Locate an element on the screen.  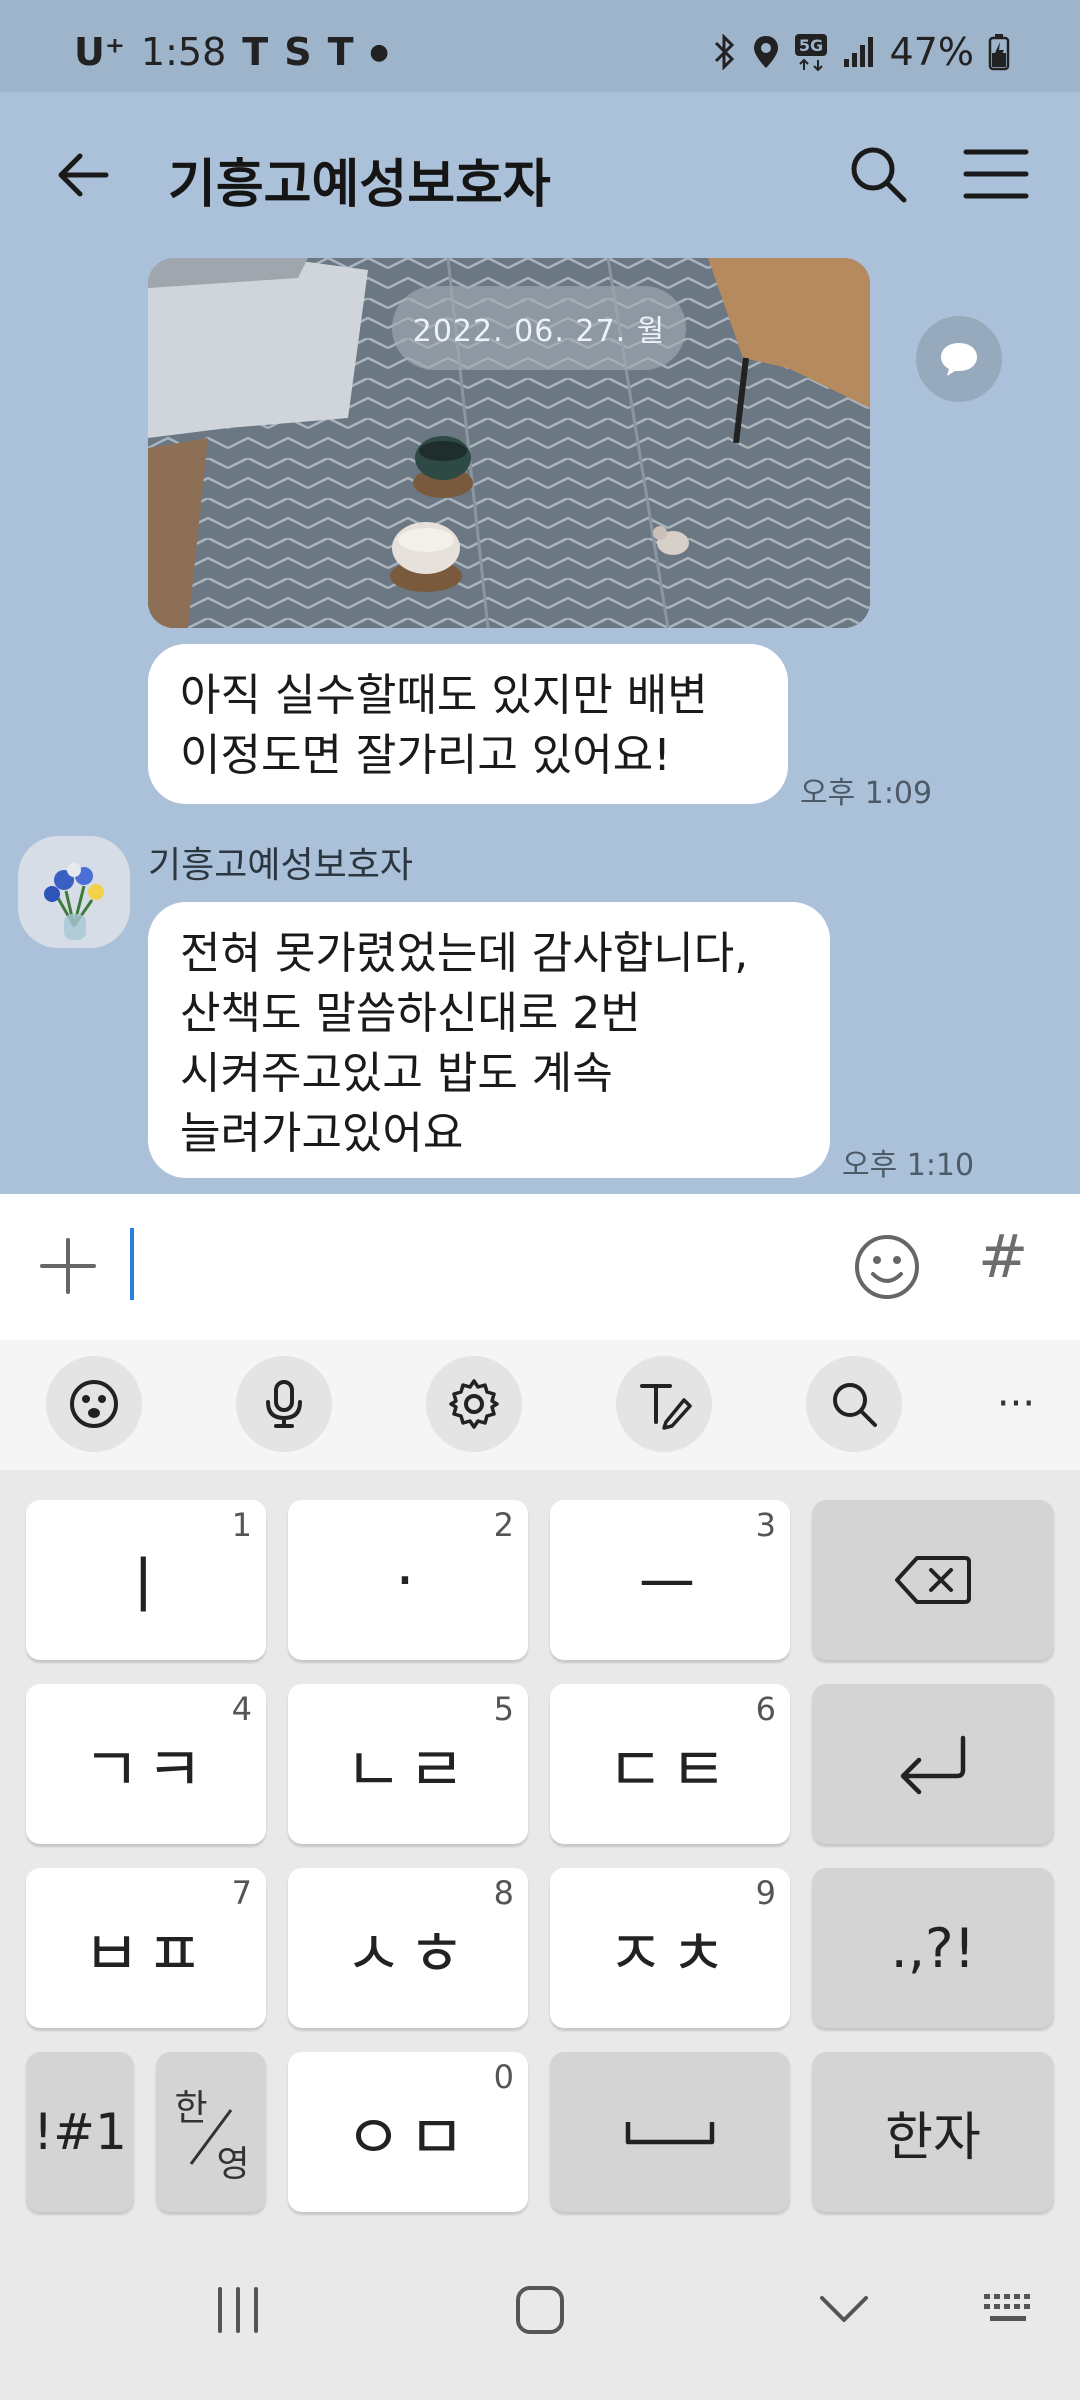
network-5g-icon: 5G is located at coordinates (811, 52).